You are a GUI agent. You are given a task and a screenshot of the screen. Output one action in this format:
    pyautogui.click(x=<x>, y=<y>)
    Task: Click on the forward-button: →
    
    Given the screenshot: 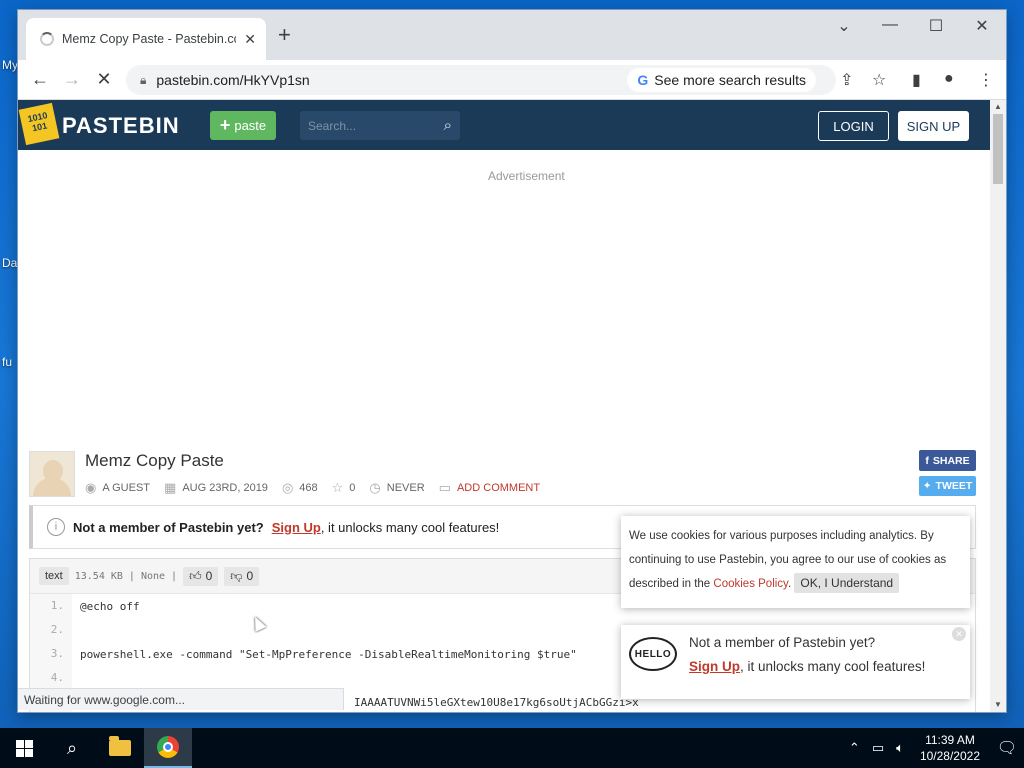 What is the action you would take?
    pyautogui.click(x=72, y=79)
    